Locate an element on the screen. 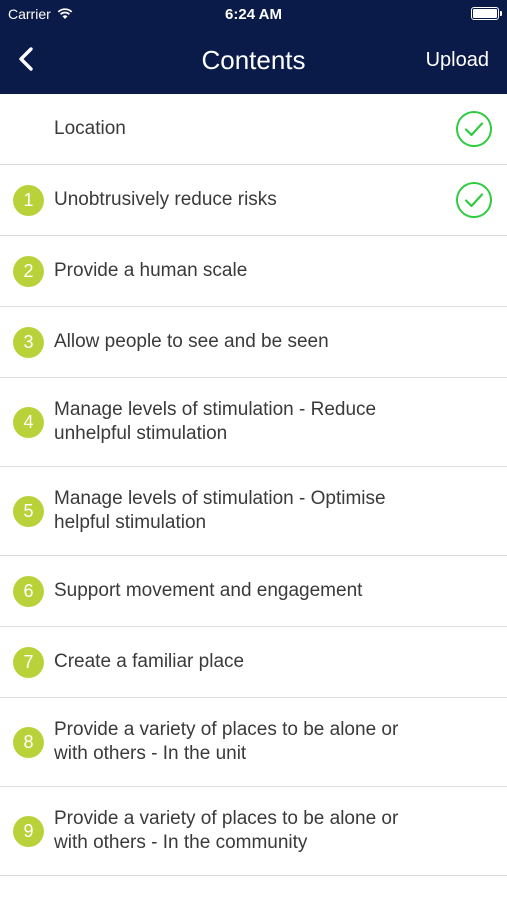 The height and width of the screenshot is (900, 507). item-number-badge: 1 is located at coordinates (28, 200).